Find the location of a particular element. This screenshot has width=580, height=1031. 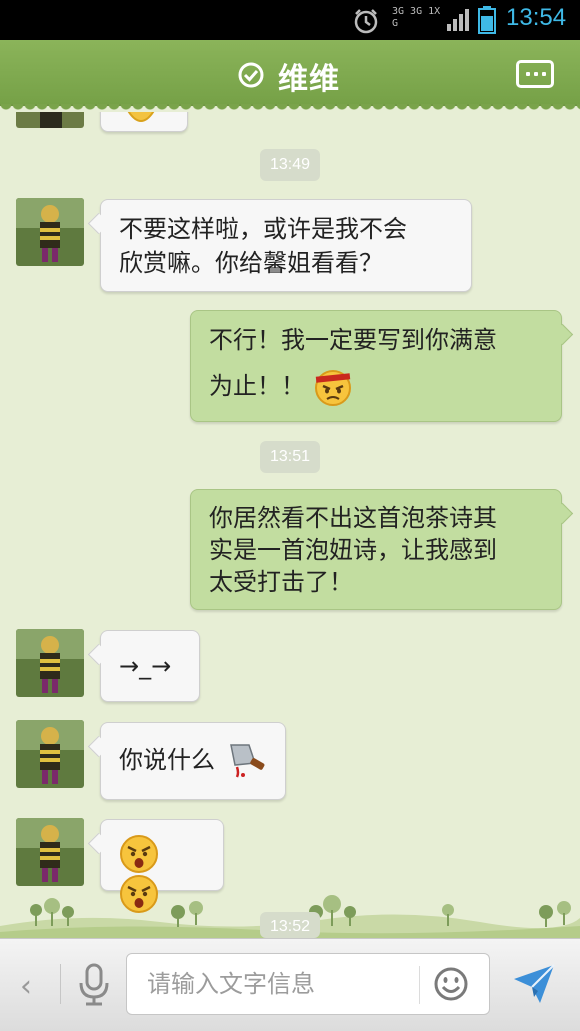

message-bubble-outgoing: 你居然看不出这首泡茶诗其 实是一首泡妞诗，让我感到 太受打击了！ is located at coordinates (376, 549).